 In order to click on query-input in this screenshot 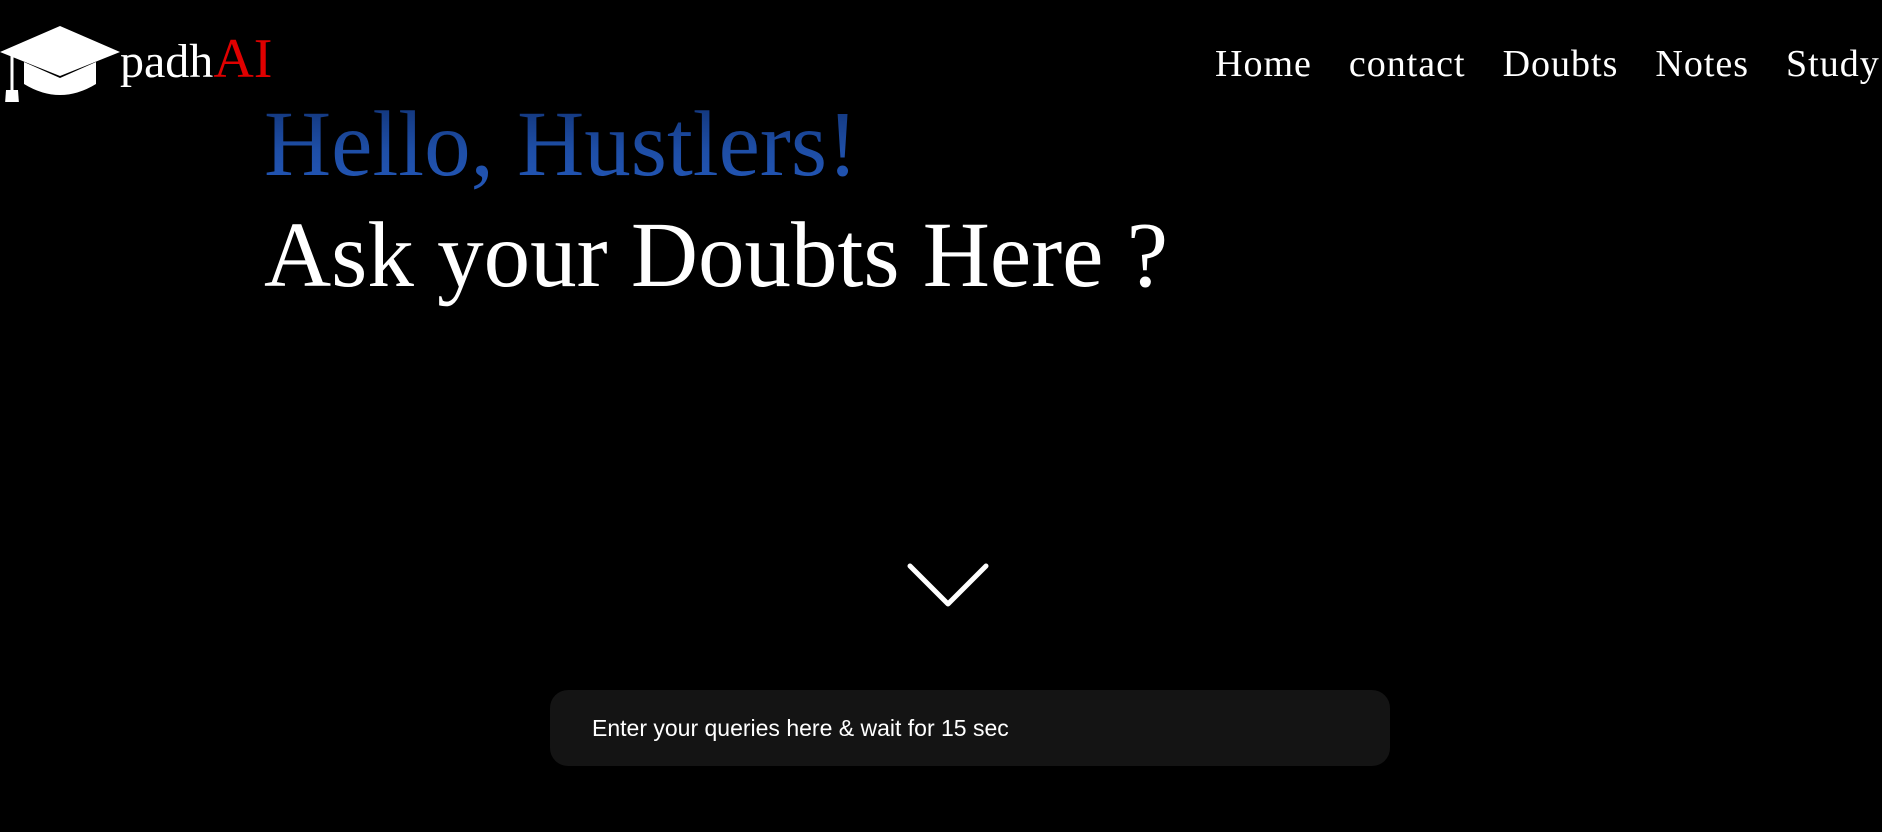, I will do `click(970, 728)`.